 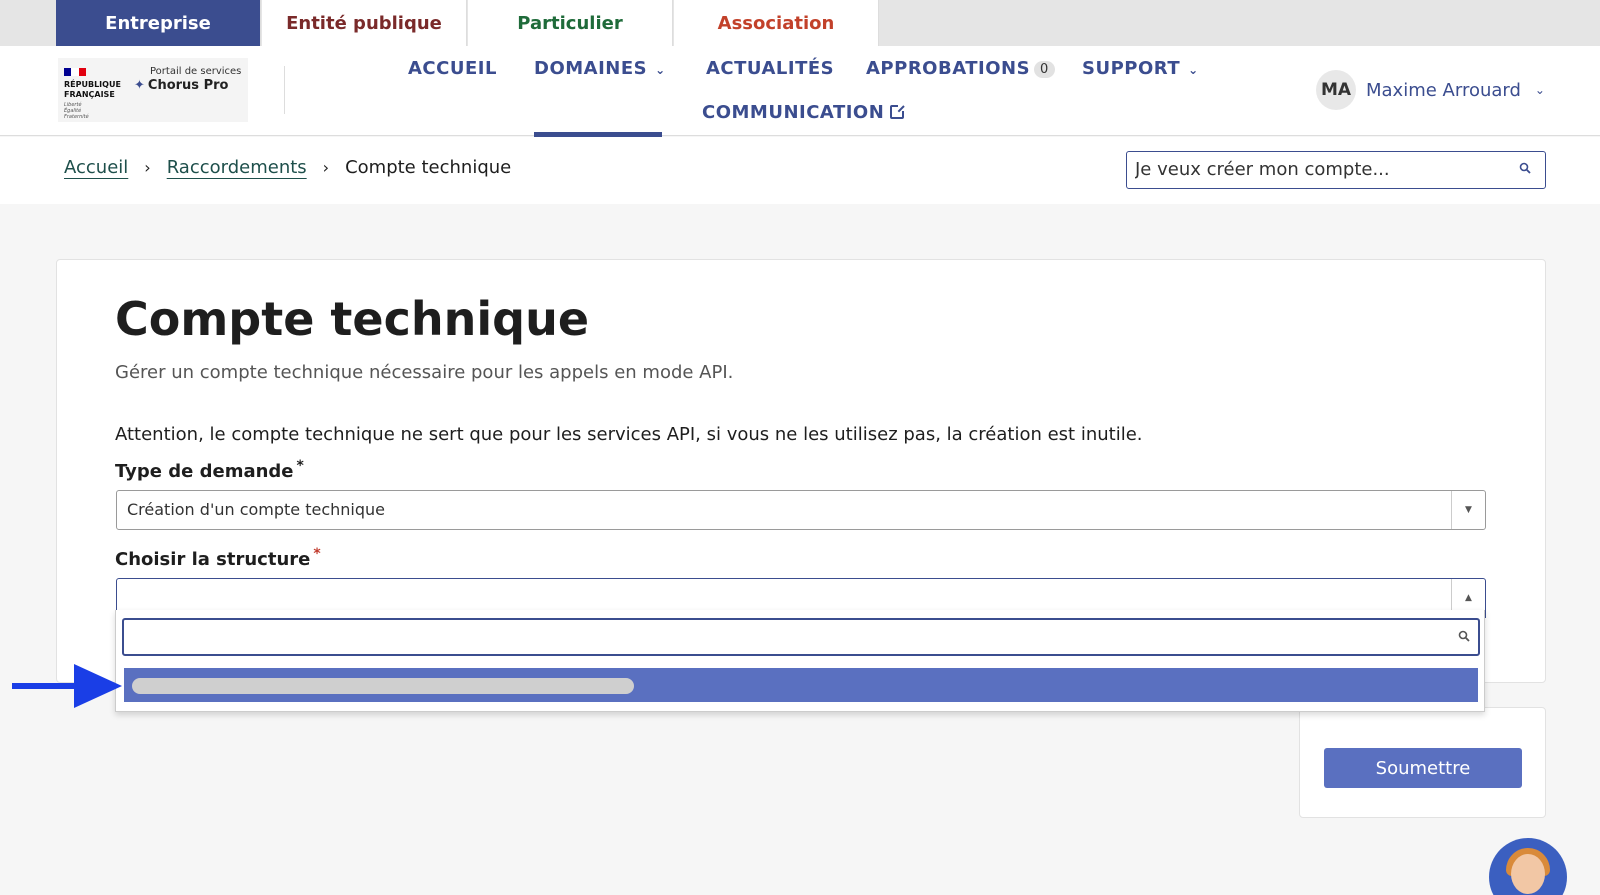 I want to click on product-name: ✦ Chorus Pro, so click(x=181, y=85).